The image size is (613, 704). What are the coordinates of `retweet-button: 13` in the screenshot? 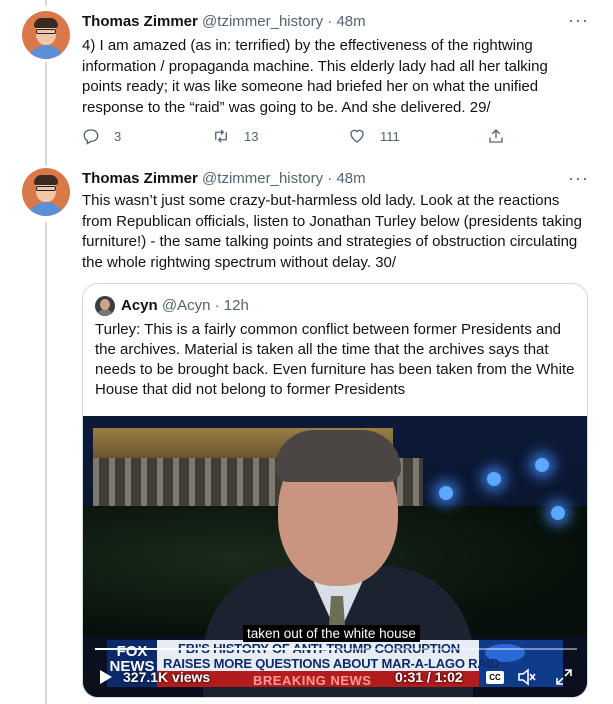 It's located at (235, 136).